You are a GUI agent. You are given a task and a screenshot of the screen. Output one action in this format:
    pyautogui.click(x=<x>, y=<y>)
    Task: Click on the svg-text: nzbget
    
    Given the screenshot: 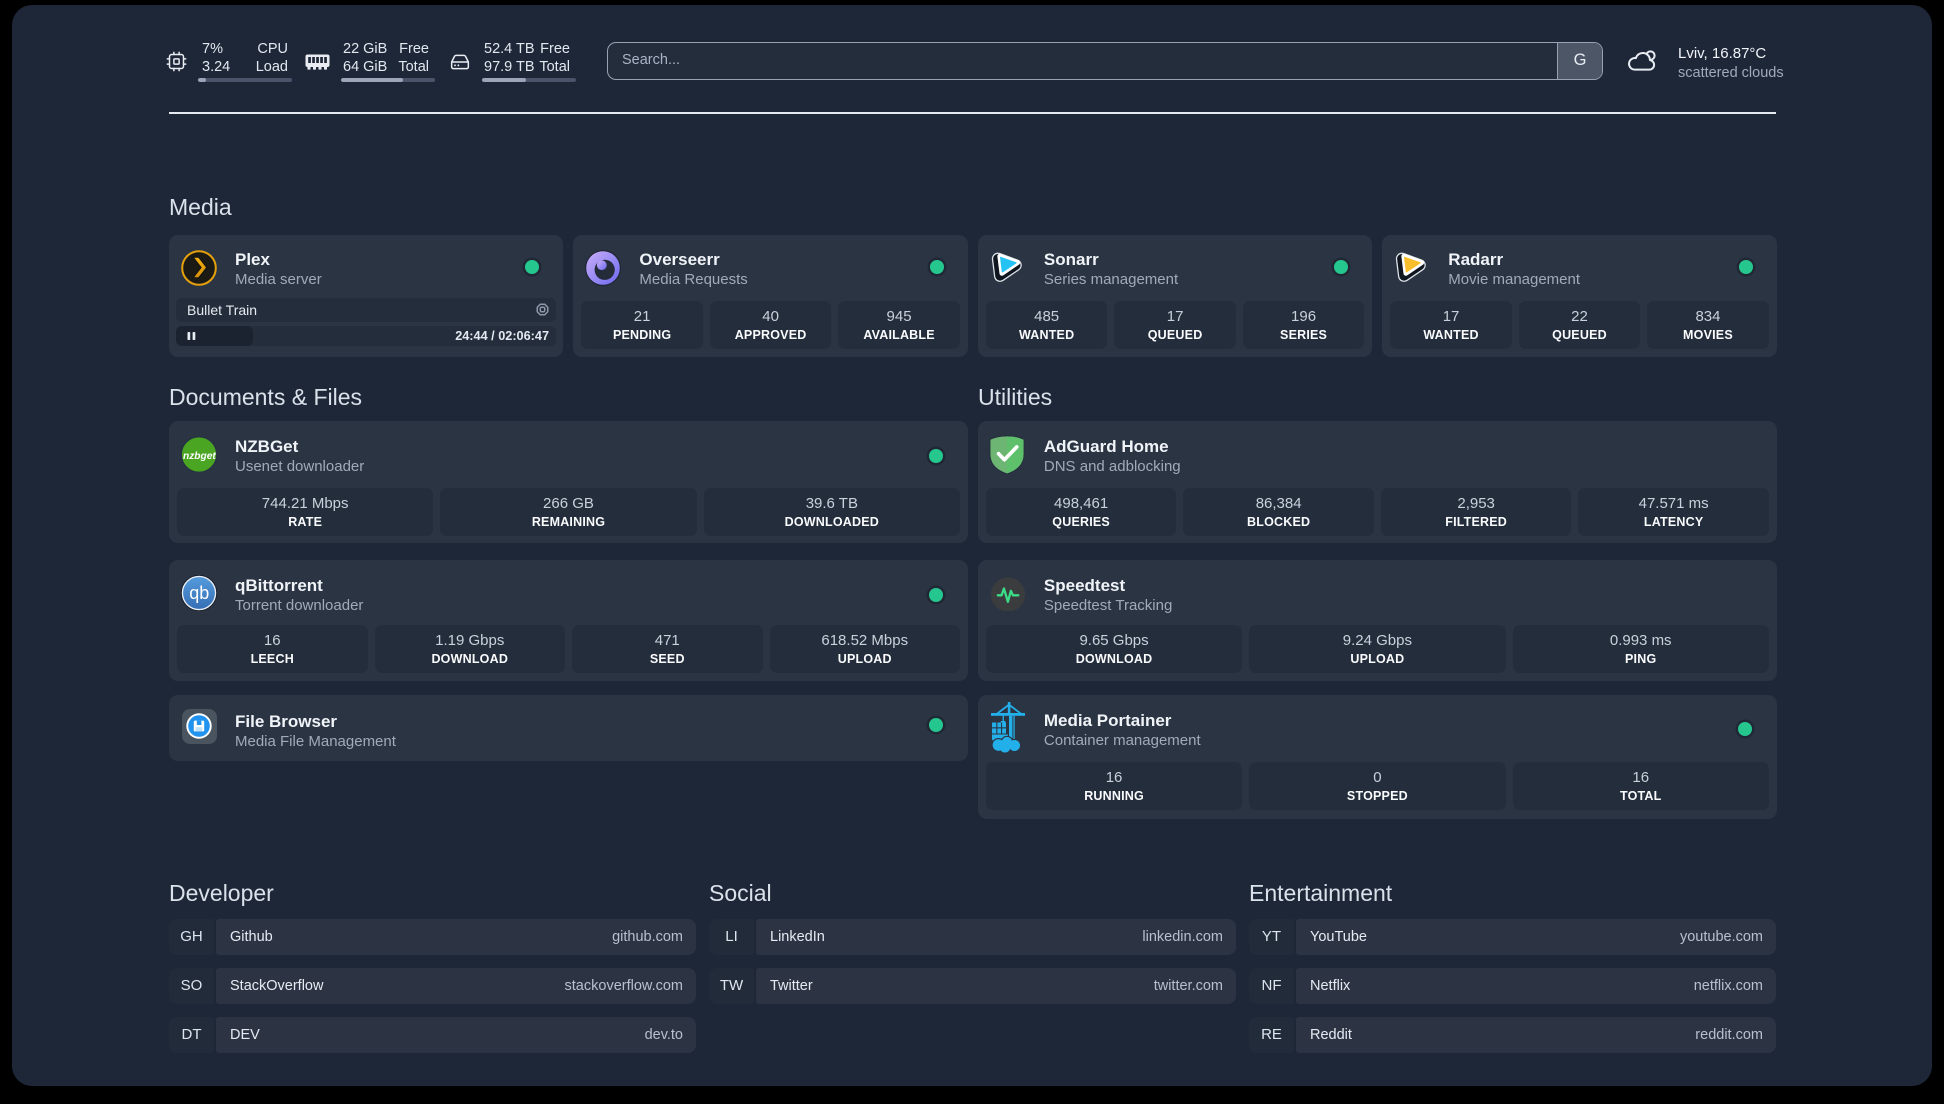 What is the action you would take?
    pyautogui.click(x=199, y=456)
    